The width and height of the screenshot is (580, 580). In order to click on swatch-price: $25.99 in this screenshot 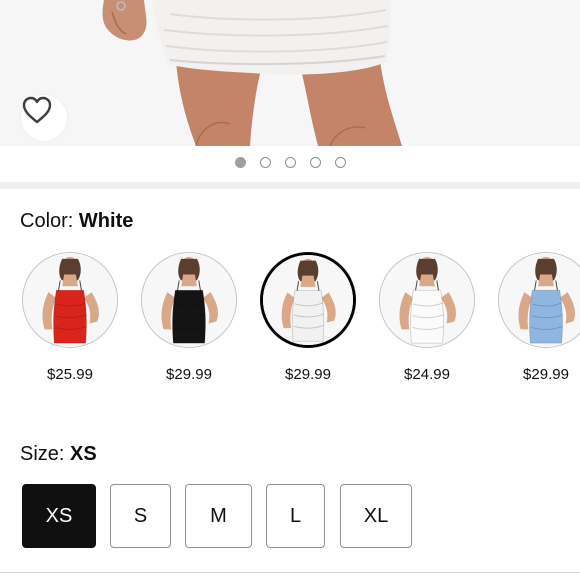, I will do `click(70, 374)`.